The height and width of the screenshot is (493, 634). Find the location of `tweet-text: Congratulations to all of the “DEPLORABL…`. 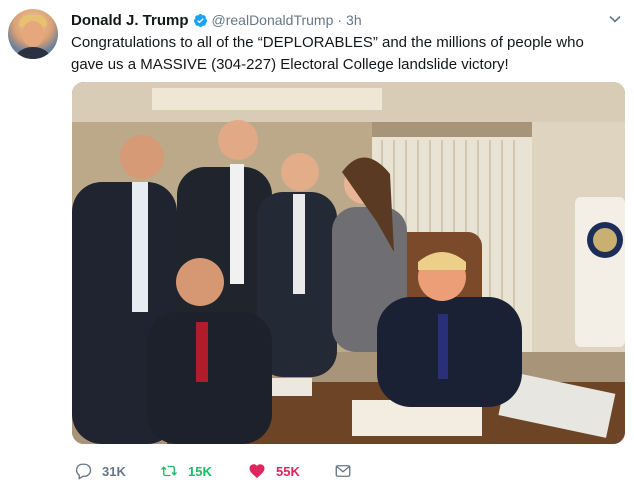

tweet-text: Congratulations to all of the “DEPLORABL… is located at coordinates (345, 54).